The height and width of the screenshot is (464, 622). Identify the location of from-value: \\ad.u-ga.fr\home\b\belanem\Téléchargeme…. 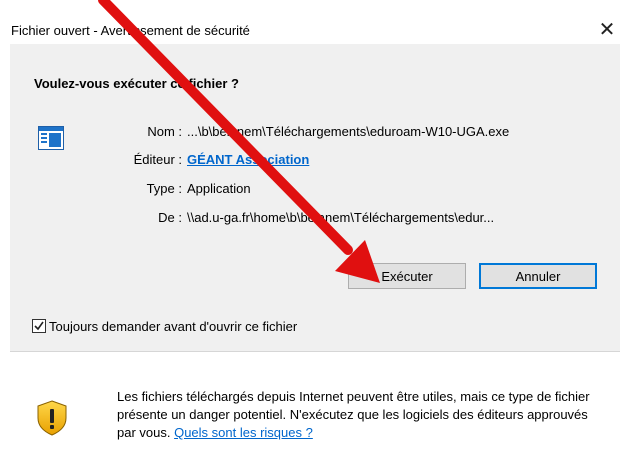
(341, 217).